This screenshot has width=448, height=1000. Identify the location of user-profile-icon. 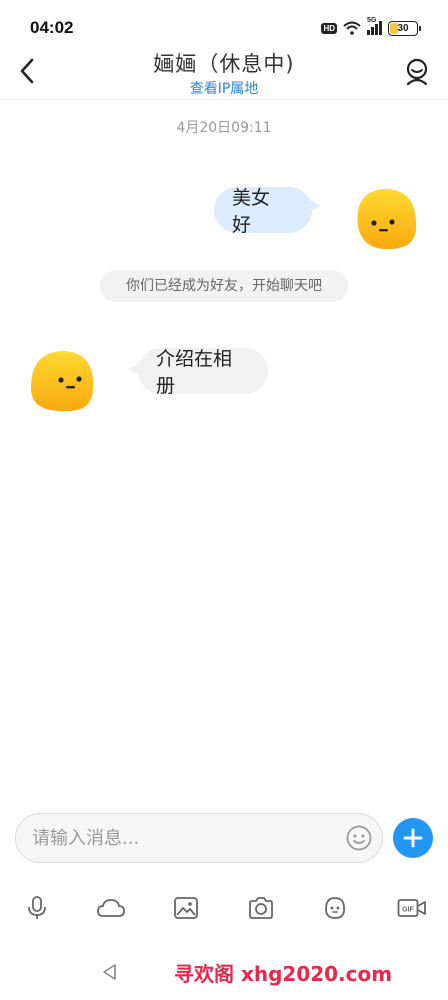
(417, 72).